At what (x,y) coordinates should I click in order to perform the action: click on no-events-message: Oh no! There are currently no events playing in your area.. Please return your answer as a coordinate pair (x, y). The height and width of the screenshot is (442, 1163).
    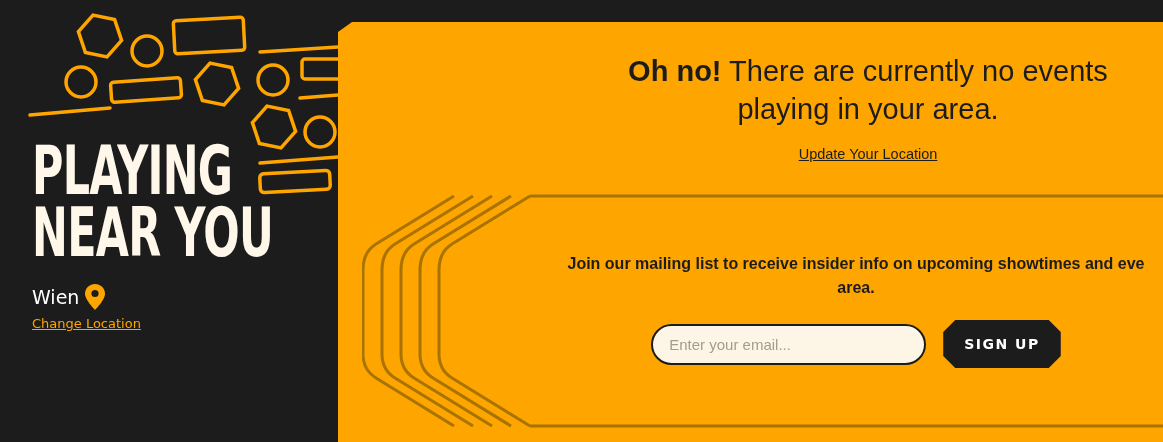
    Looking at the image, I should click on (868, 90).